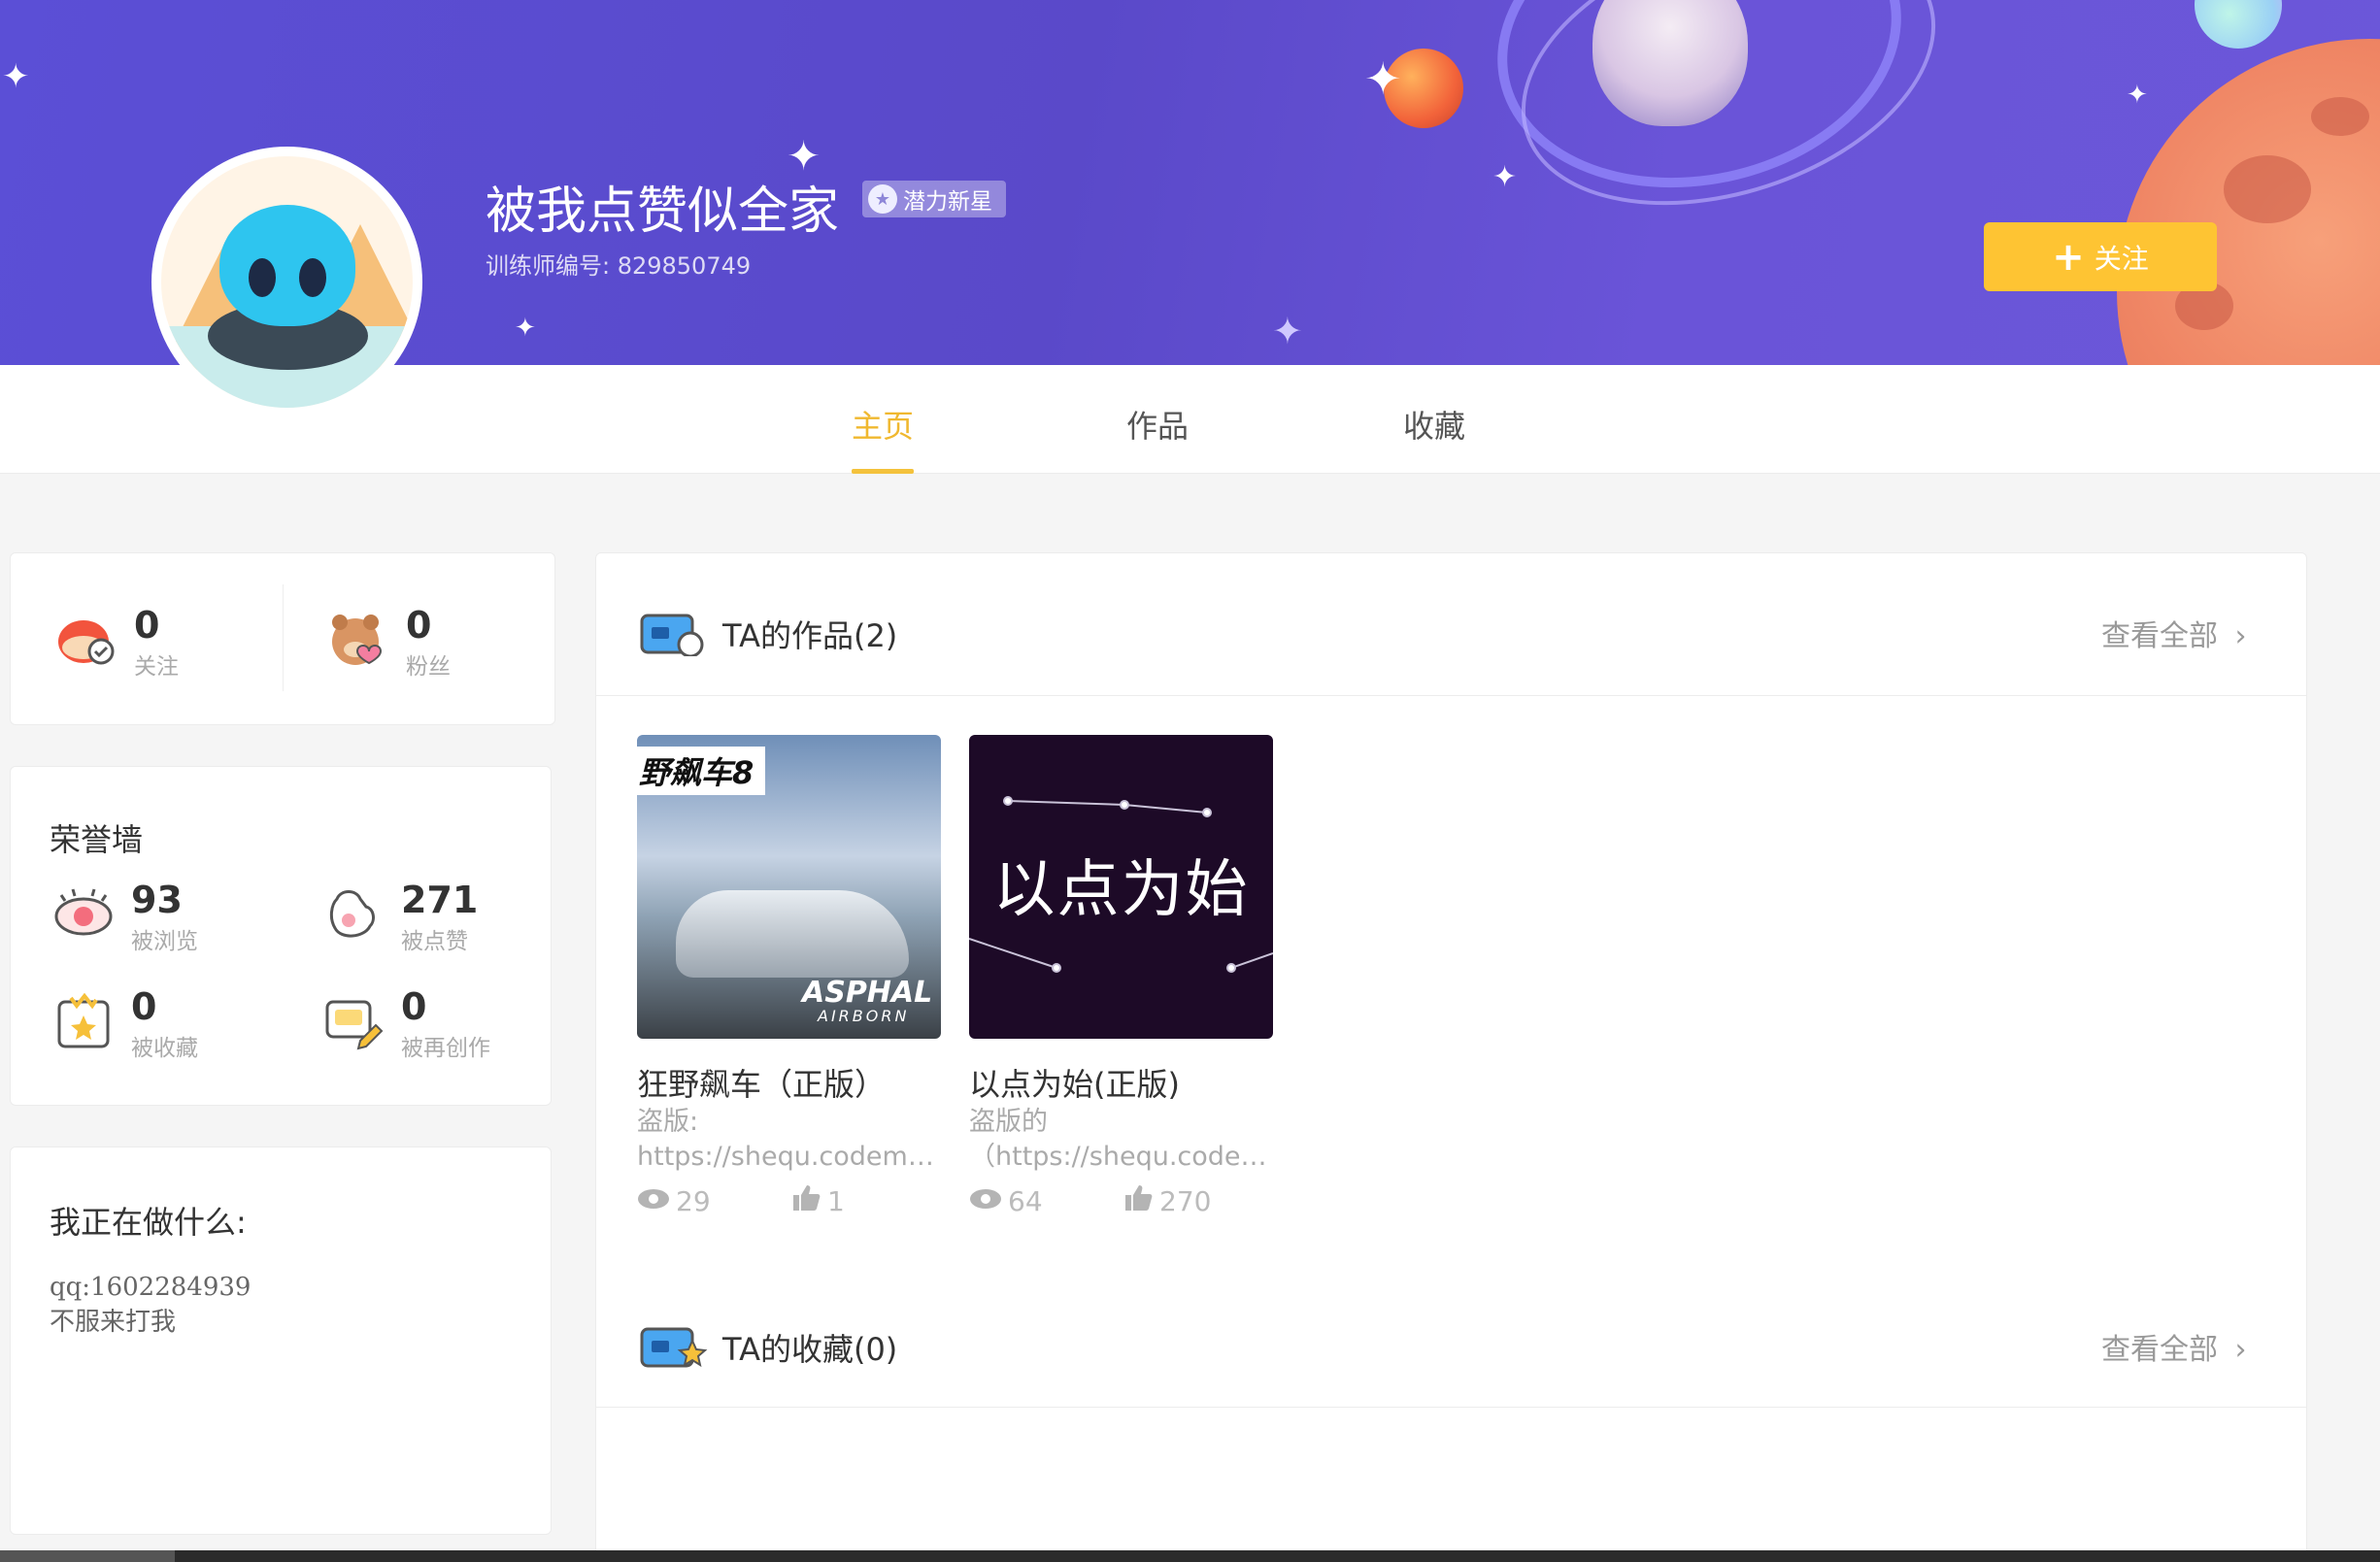  I want to click on plus-icon: +, so click(2068, 257).